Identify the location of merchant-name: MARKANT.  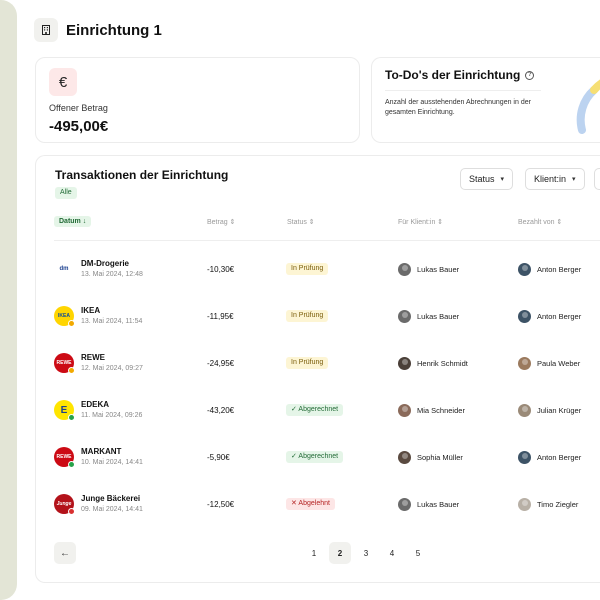
(101, 451).